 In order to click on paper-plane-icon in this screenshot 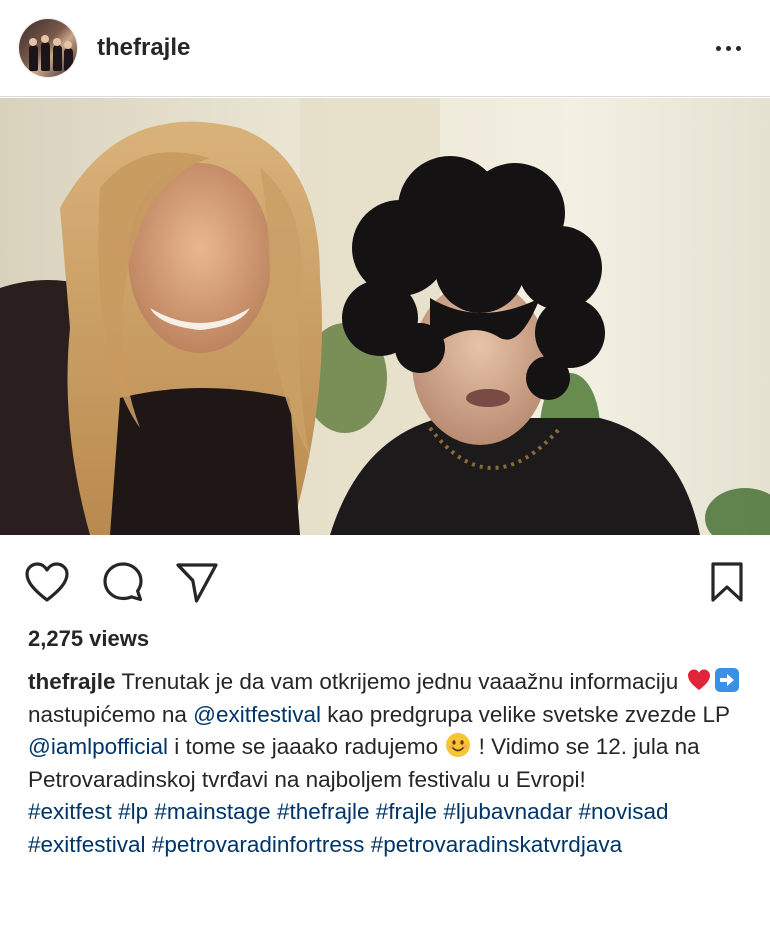, I will do `click(197, 583)`.